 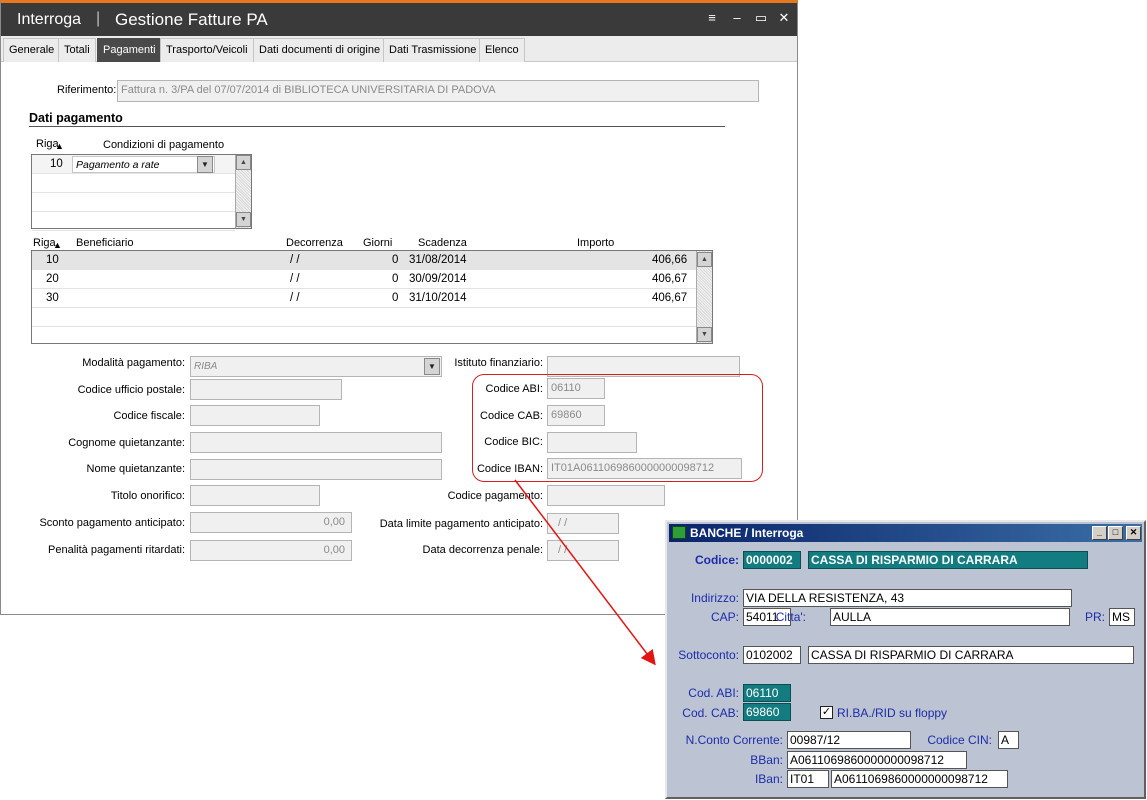 What do you see at coordinates (826, 712) in the screenshot?
I see `floppy-checkbox: ✓` at bounding box center [826, 712].